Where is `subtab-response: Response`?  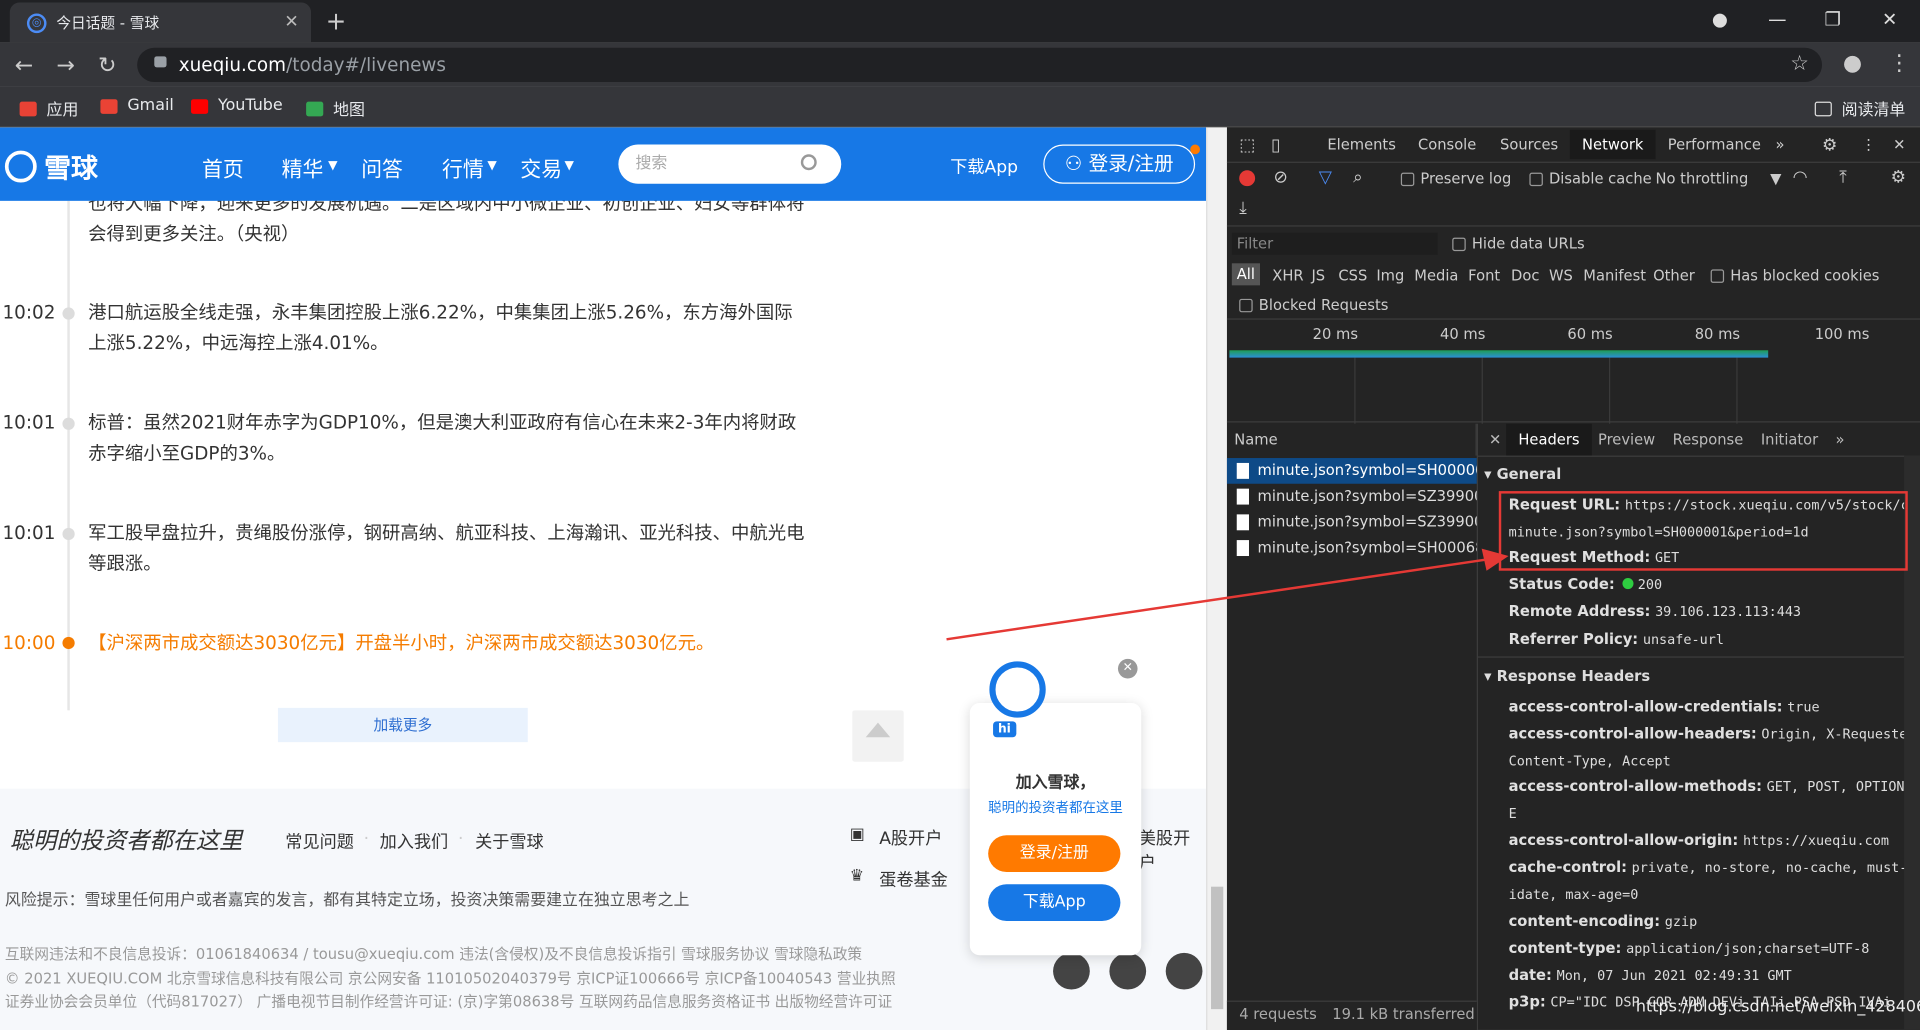 subtab-response: Response is located at coordinates (1708, 439).